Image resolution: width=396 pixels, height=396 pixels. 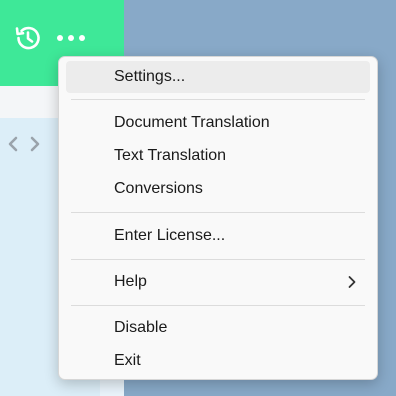 I want to click on menu-label-disable: Disable, so click(x=141, y=327).